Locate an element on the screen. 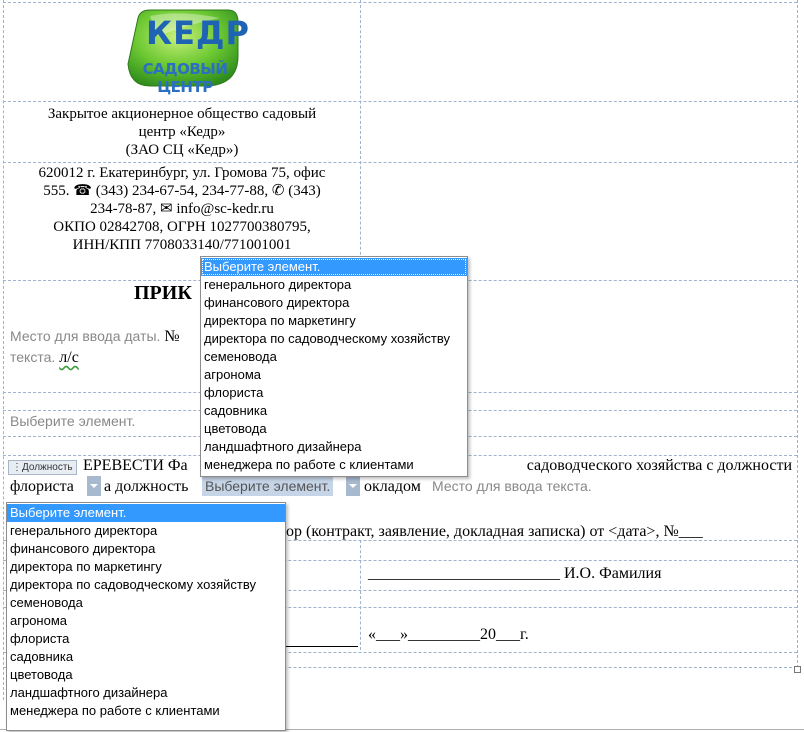  company-name-line: центр «Кедр» is located at coordinates (182, 132).